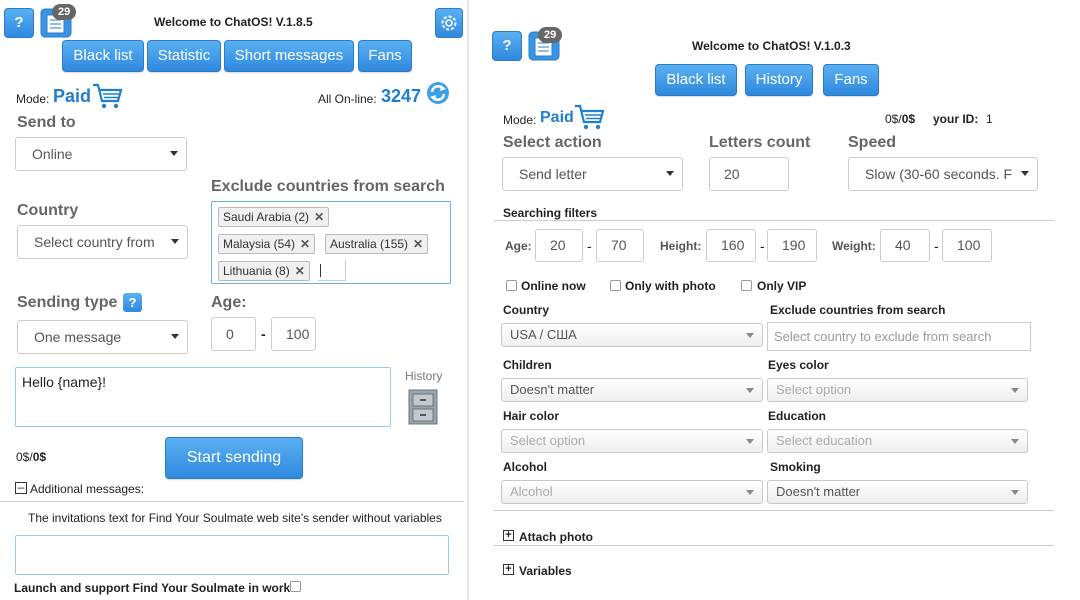 The width and height of the screenshot is (1080, 600). I want to click on only-with-photo-checkbox, so click(615, 285).